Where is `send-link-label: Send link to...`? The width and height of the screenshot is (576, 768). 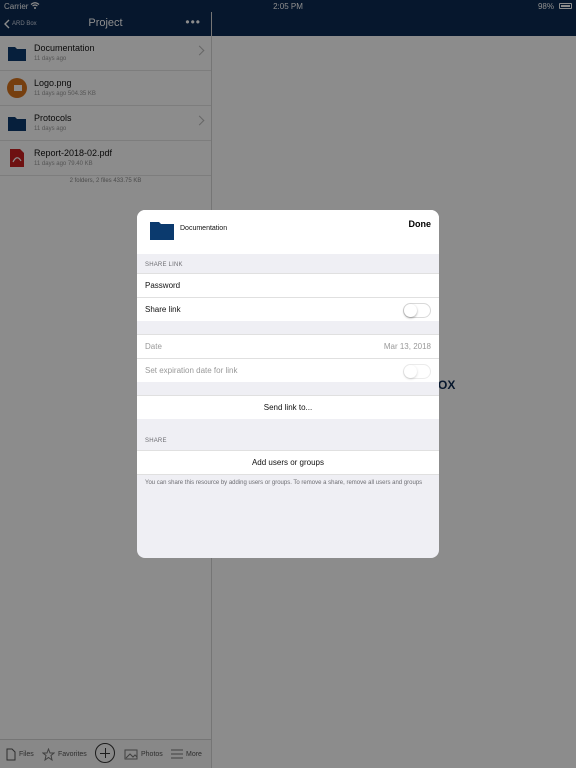
send-link-label: Send link to... is located at coordinates (288, 407).